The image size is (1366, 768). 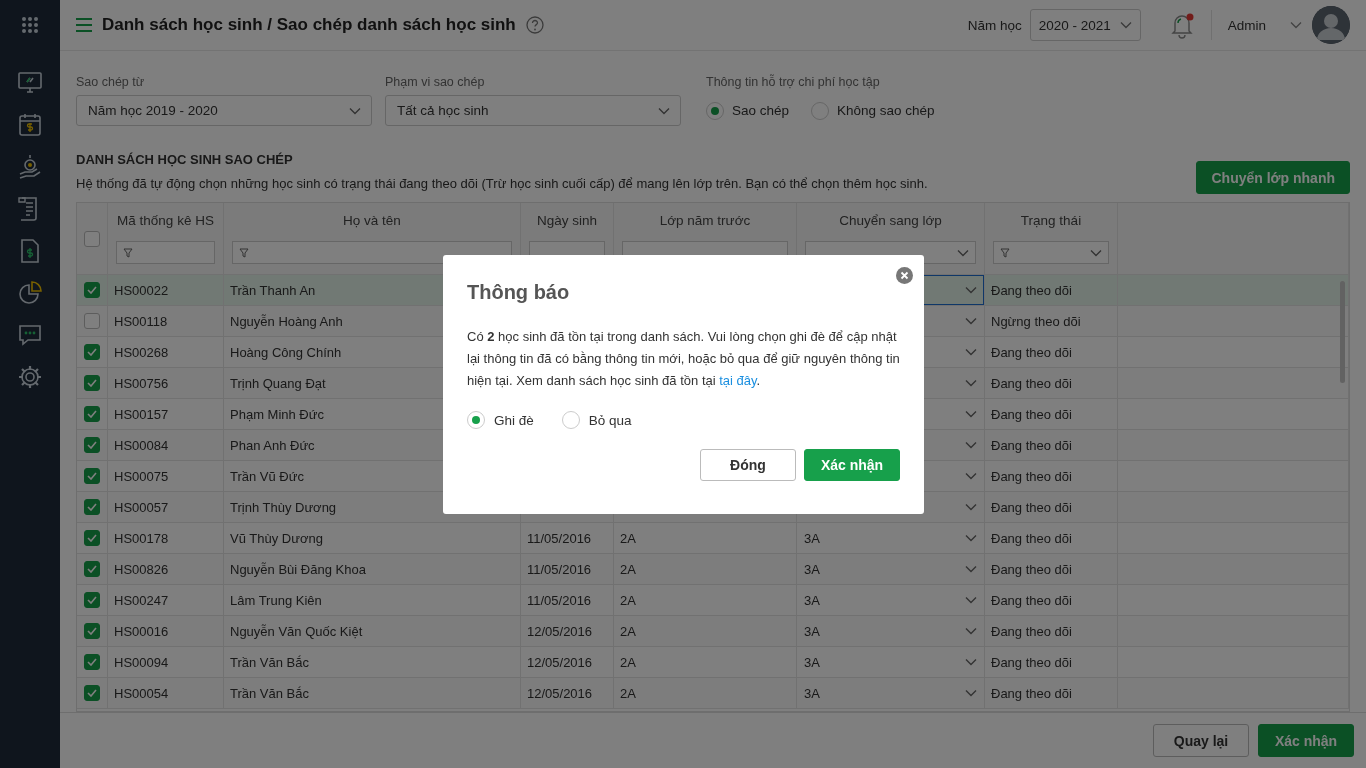 What do you see at coordinates (278, 383) in the screenshot?
I see `table-cell: Trịnh Quang Đạt` at bounding box center [278, 383].